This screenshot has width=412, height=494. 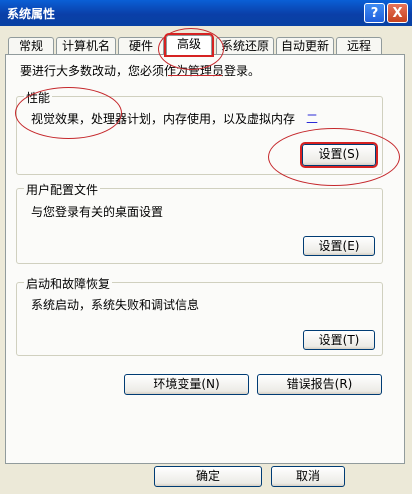 What do you see at coordinates (31, 14) in the screenshot?
I see `window-title: 系统属性` at bounding box center [31, 14].